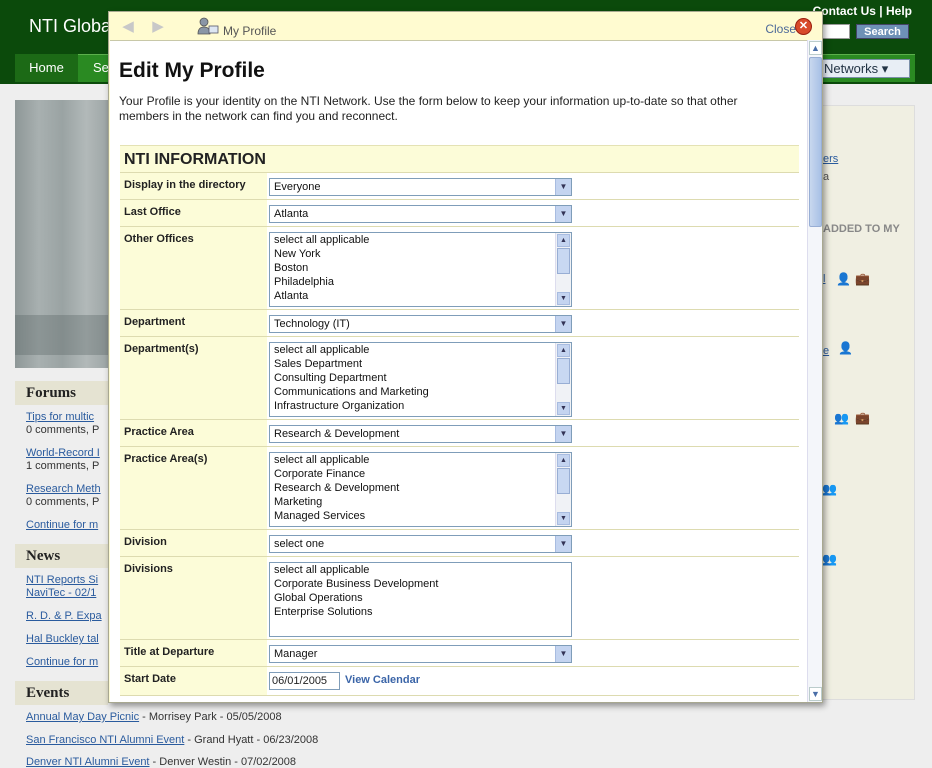  What do you see at coordinates (420, 474) in the screenshot?
I see `list-option: Corporate Finance` at bounding box center [420, 474].